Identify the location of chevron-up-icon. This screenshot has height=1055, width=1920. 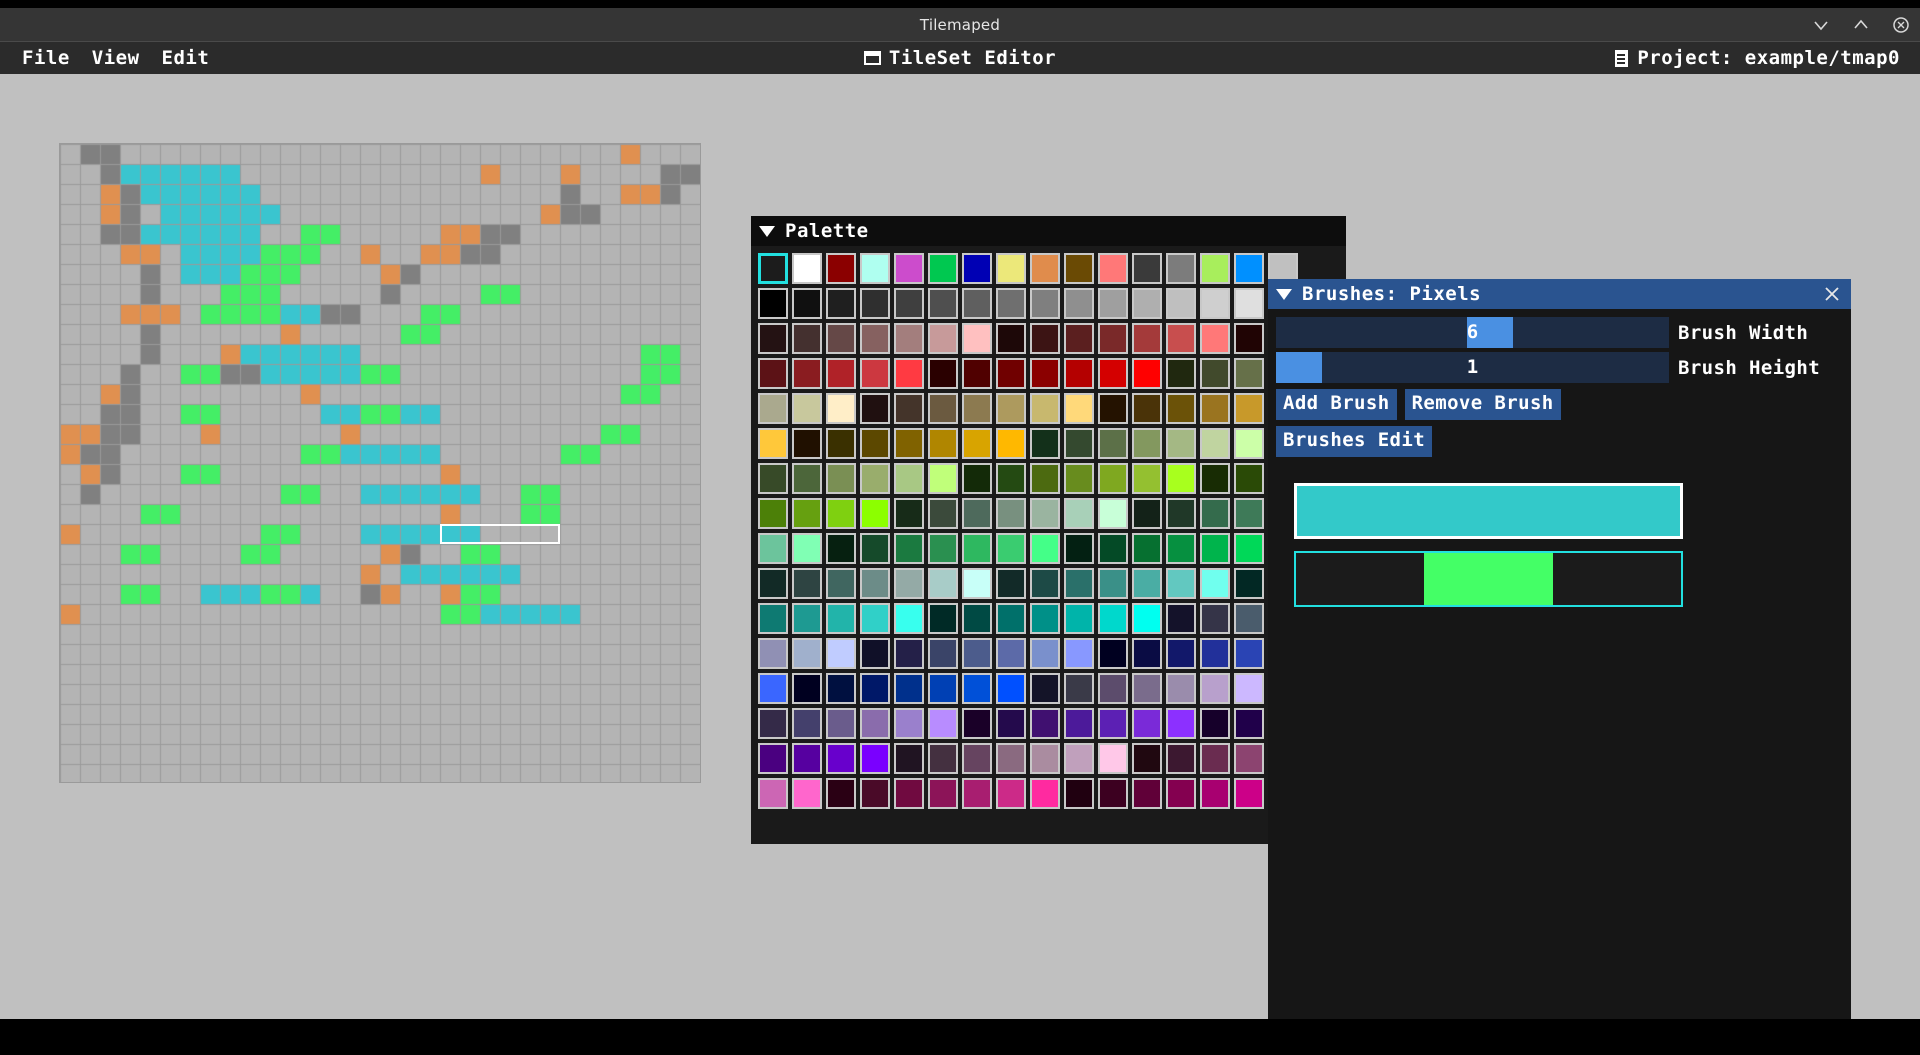
(1861, 25).